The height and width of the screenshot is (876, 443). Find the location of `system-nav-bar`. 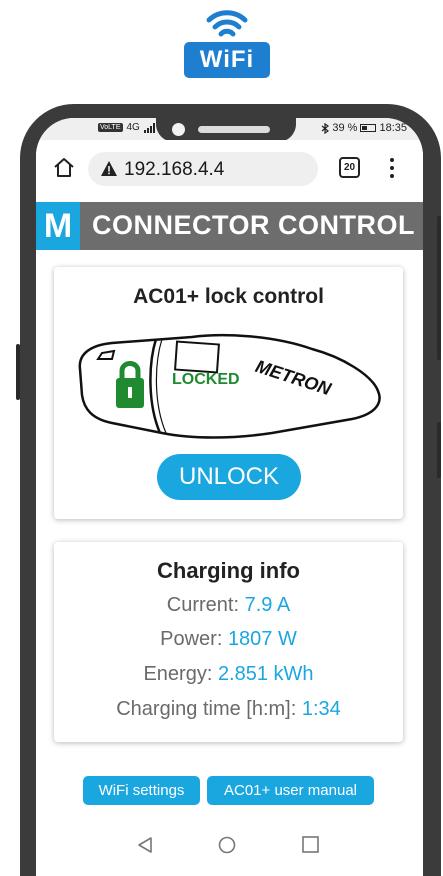

system-nav-bar is located at coordinates (229, 846).